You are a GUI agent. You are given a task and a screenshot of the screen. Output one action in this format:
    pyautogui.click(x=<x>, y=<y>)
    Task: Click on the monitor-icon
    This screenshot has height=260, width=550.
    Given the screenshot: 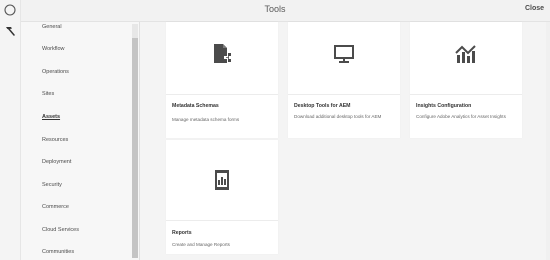 What is the action you would take?
    pyautogui.click(x=344, y=54)
    